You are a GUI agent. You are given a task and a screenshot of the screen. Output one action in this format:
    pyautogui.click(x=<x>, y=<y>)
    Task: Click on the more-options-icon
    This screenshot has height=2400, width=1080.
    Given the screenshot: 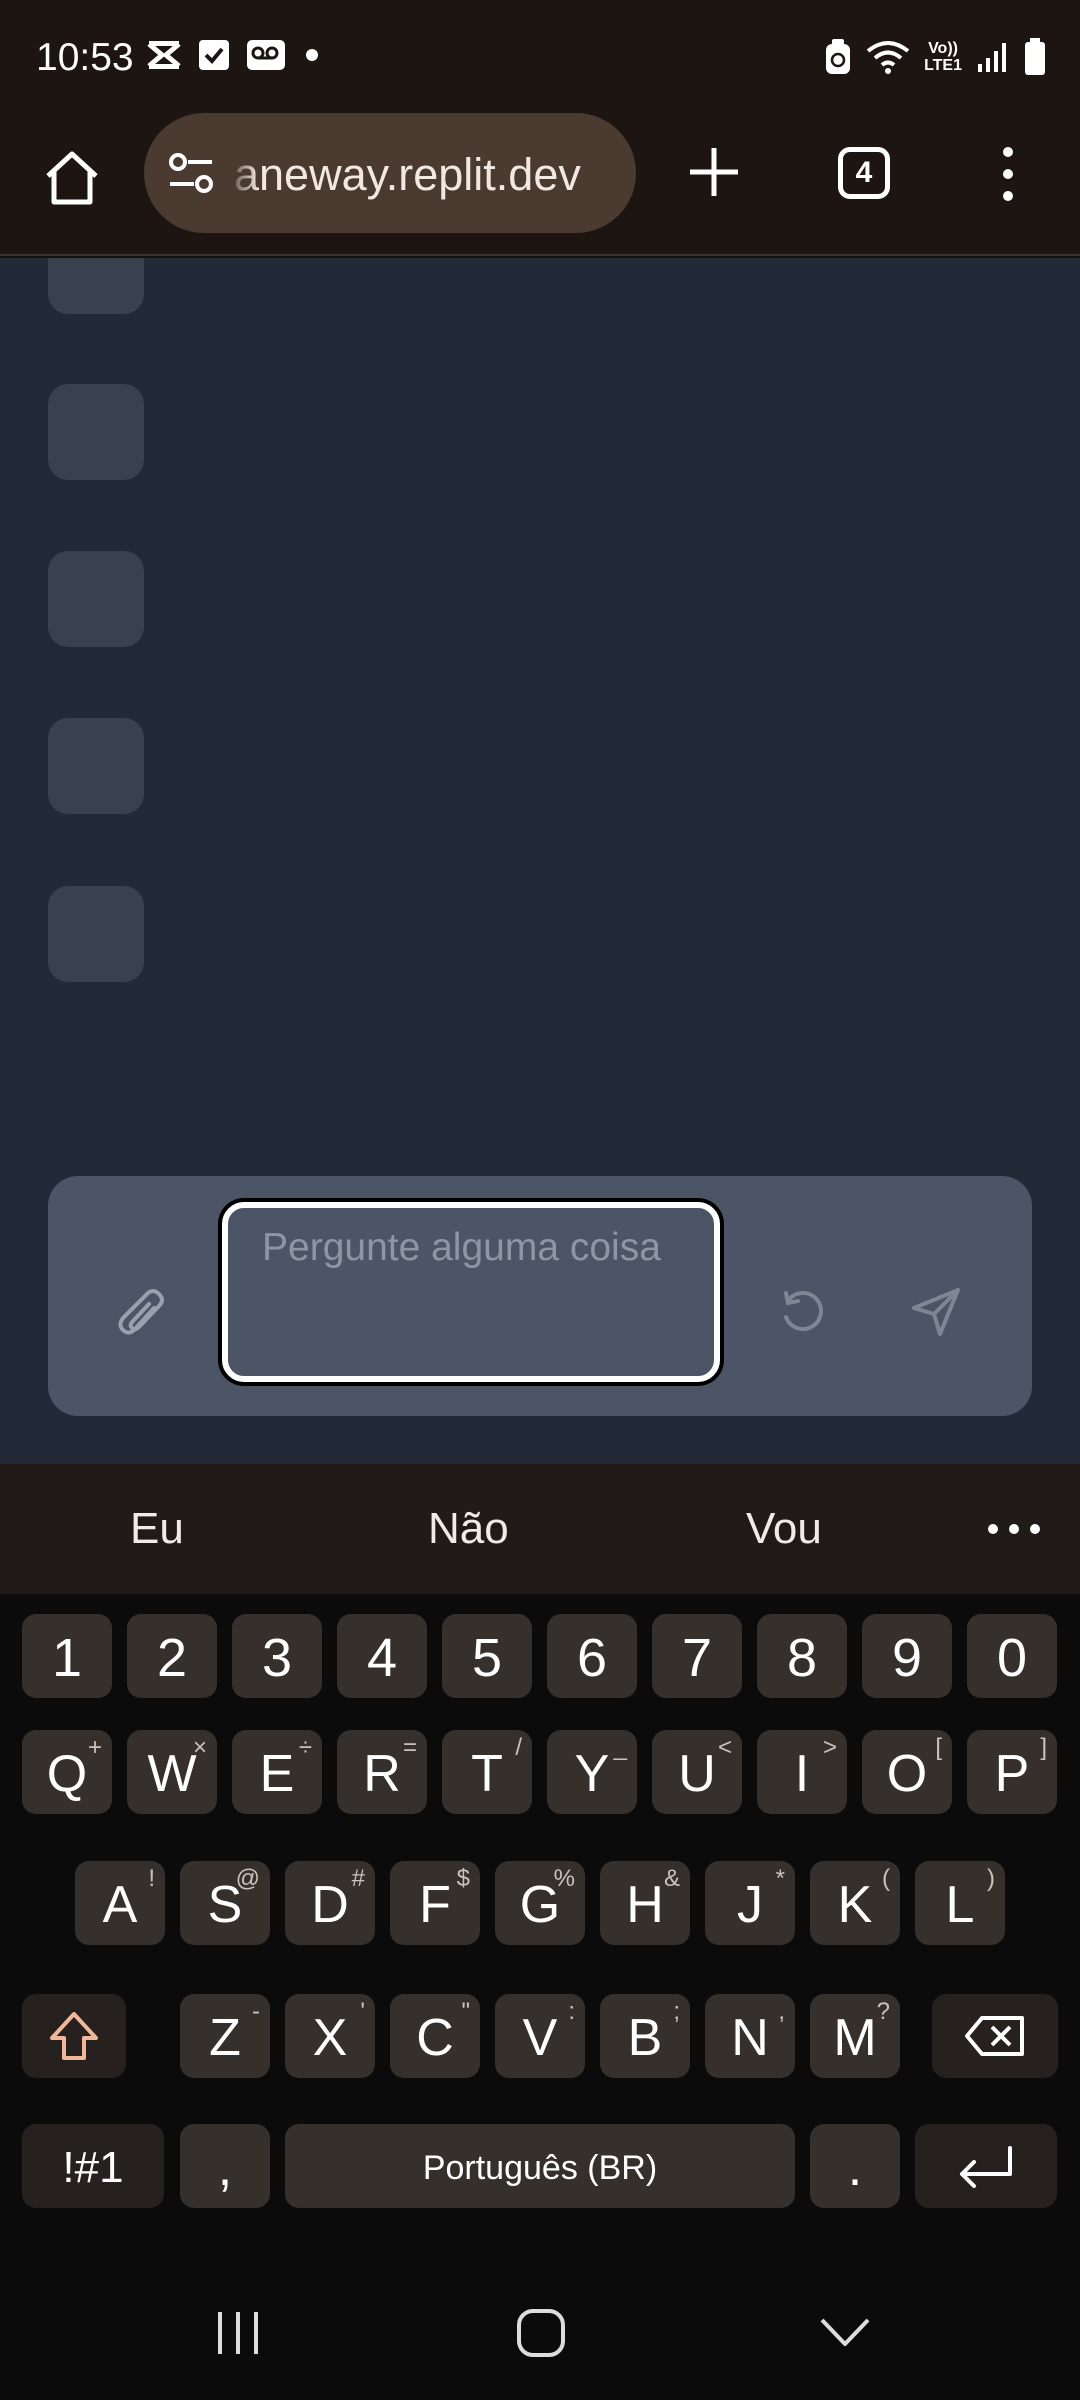 What is the action you would take?
    pyautogui.click(x=1008, y=174)
    